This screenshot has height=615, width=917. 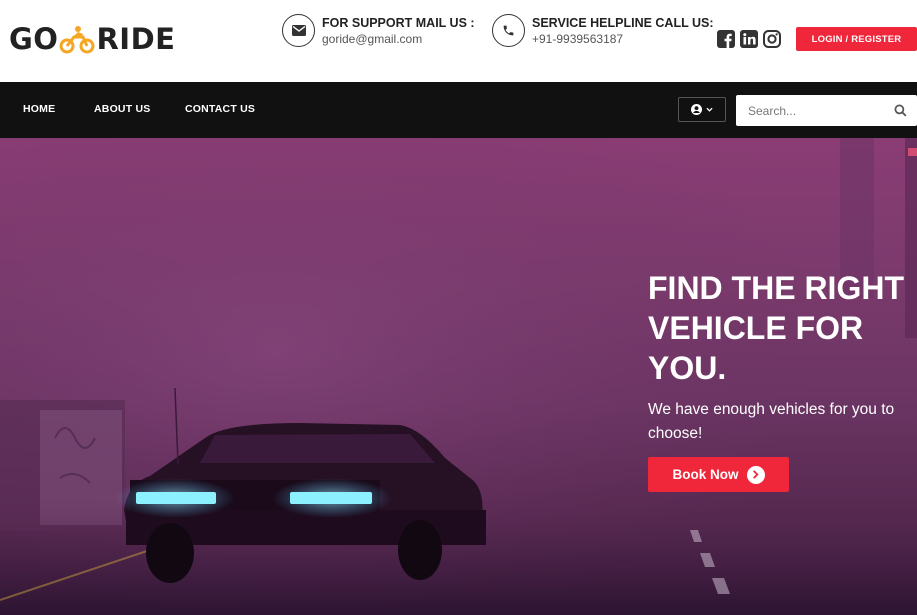 What do you see at coordinates (709, 109) in the screenshot?
I see `chevron-down-icon` at bounding box center [709, 109].